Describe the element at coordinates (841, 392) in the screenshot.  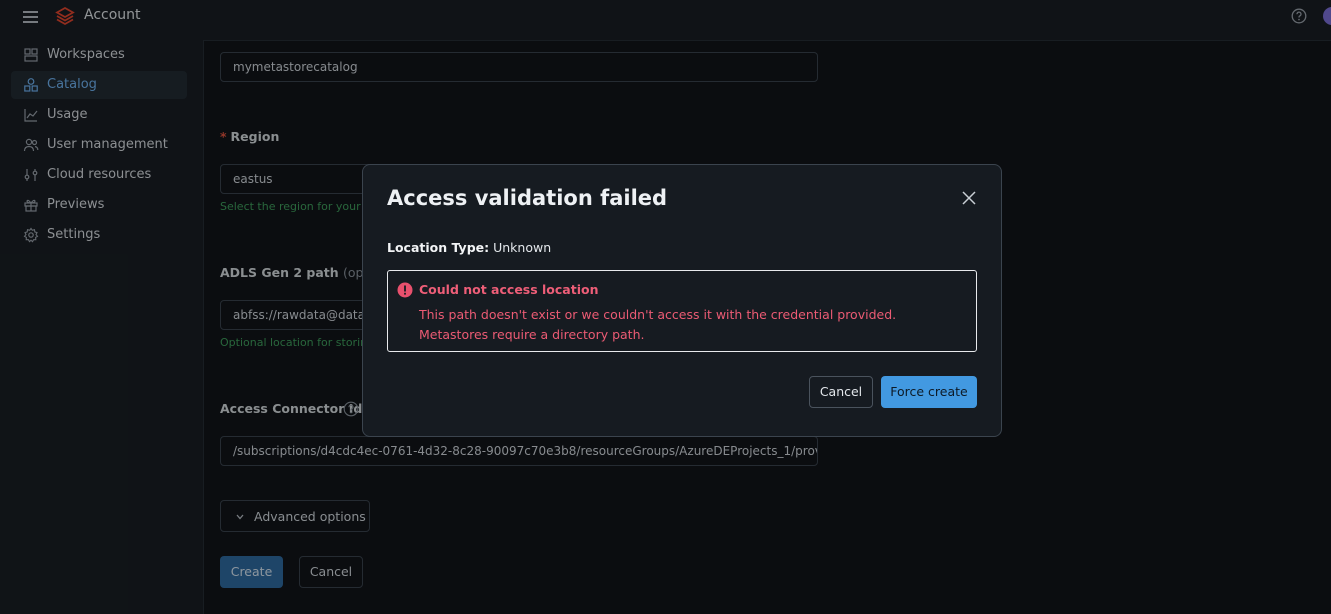
I see `dialog-cancel-button: Cancel` at that location.